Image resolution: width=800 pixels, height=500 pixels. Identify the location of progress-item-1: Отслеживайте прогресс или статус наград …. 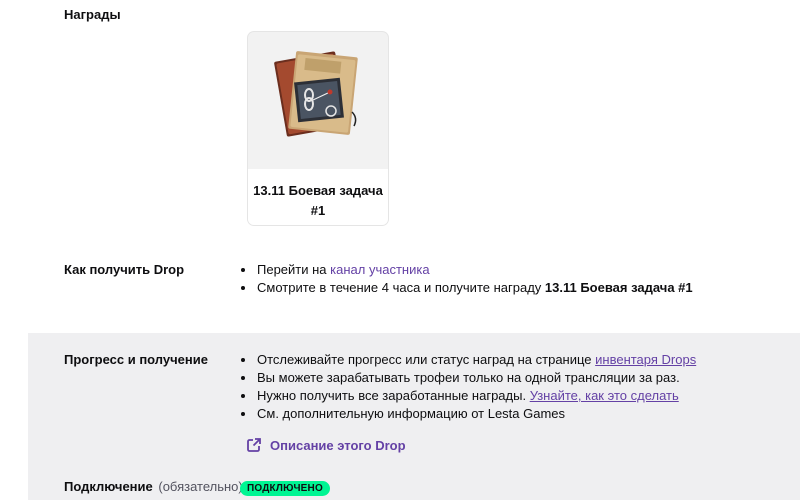
(515, 360).